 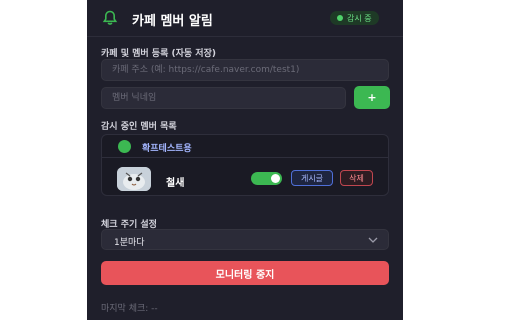 I want to click on status-text: 감시 중, so click(x=359, y=18).